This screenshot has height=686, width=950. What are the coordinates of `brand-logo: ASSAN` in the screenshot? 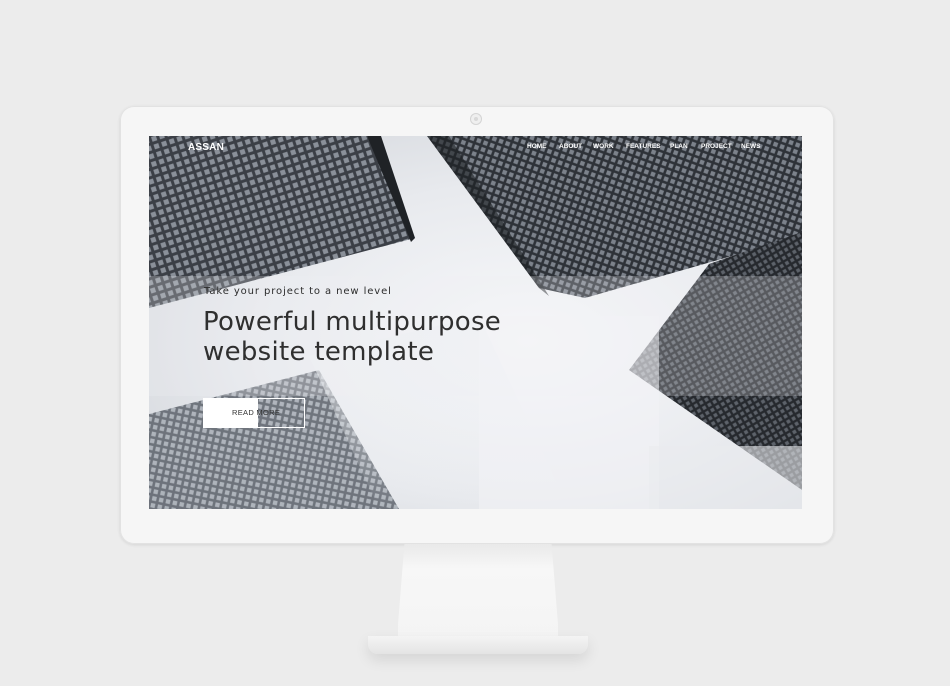 It's located at (206, 147).